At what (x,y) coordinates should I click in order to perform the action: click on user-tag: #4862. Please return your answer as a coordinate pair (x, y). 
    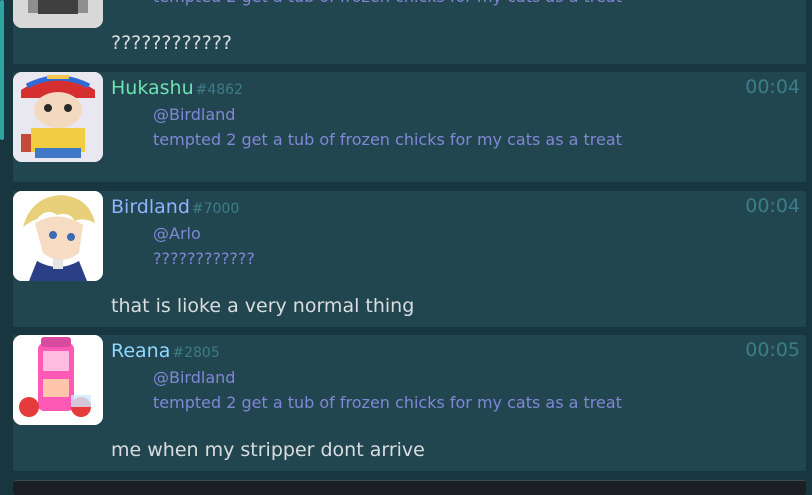
    Looking at the image, I should click on (219, 90).